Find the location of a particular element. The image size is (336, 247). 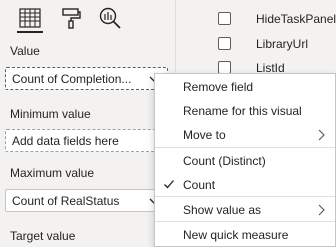

paint-roller-icon is located at coordinates (71, 18).